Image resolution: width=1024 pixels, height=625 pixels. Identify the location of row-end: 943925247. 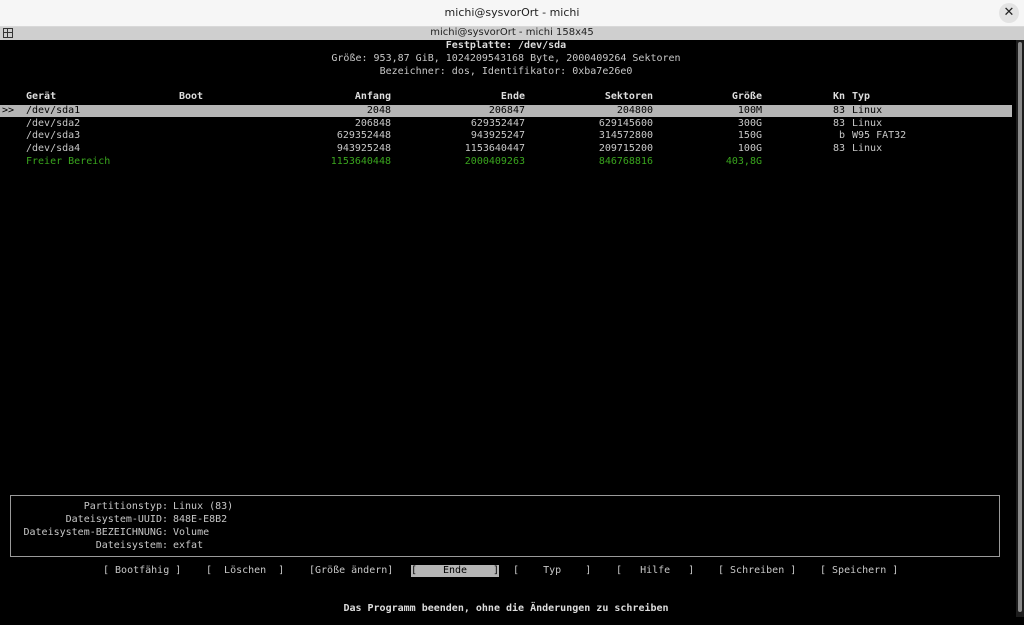
(497, 135).